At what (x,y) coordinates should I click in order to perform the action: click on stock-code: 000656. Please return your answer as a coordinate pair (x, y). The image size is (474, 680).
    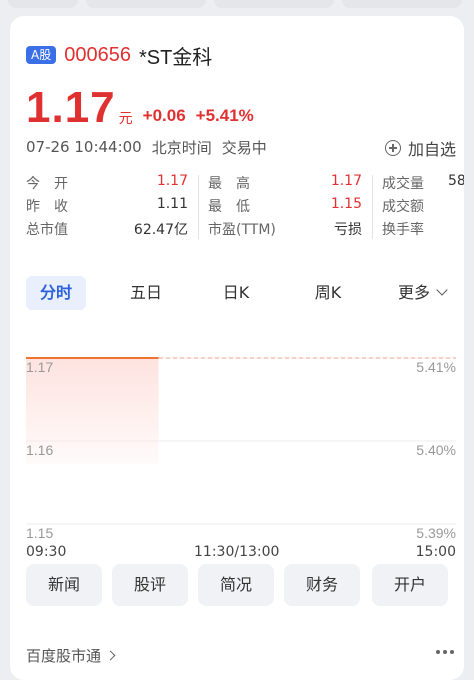
    Looking at the image, I should click on (97, 54).